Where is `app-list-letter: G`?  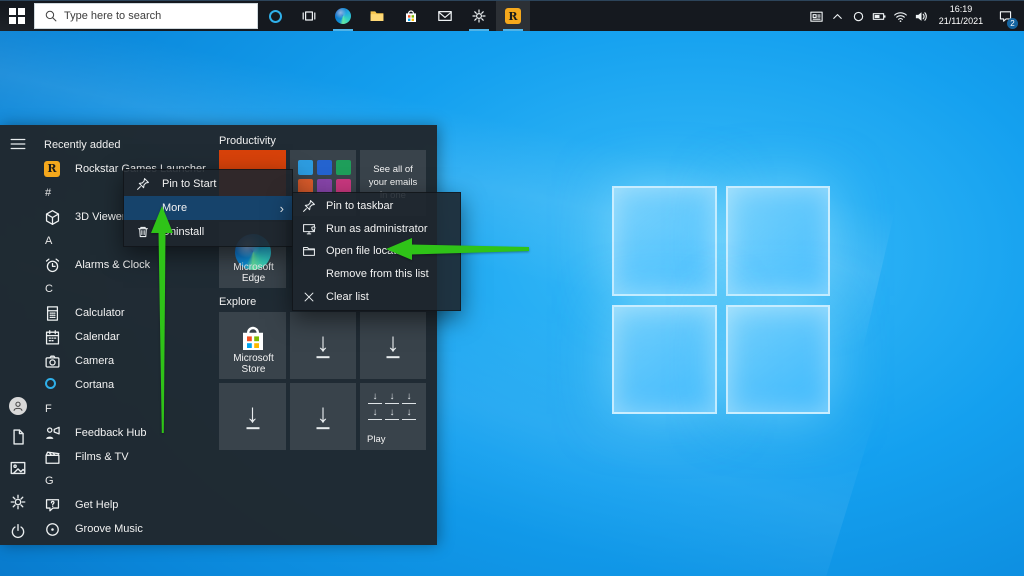 app-list-letter: G is located at coordinates (127, 481).